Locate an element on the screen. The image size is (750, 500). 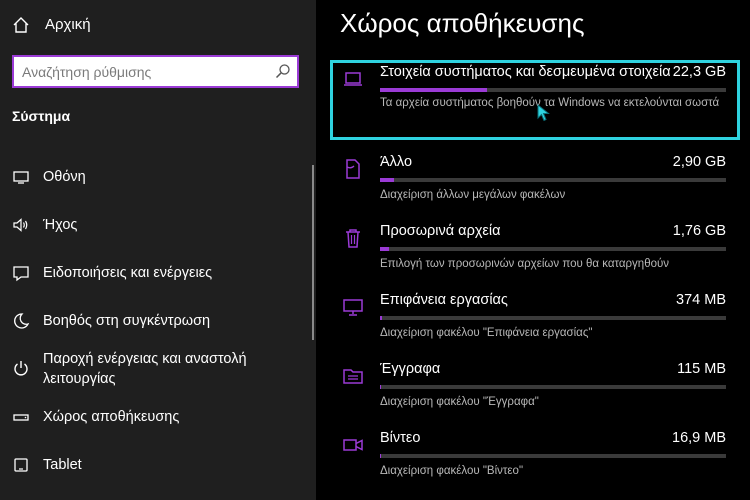
sidebar-item-tablet: Tablet is located at coordinates (155, 465).